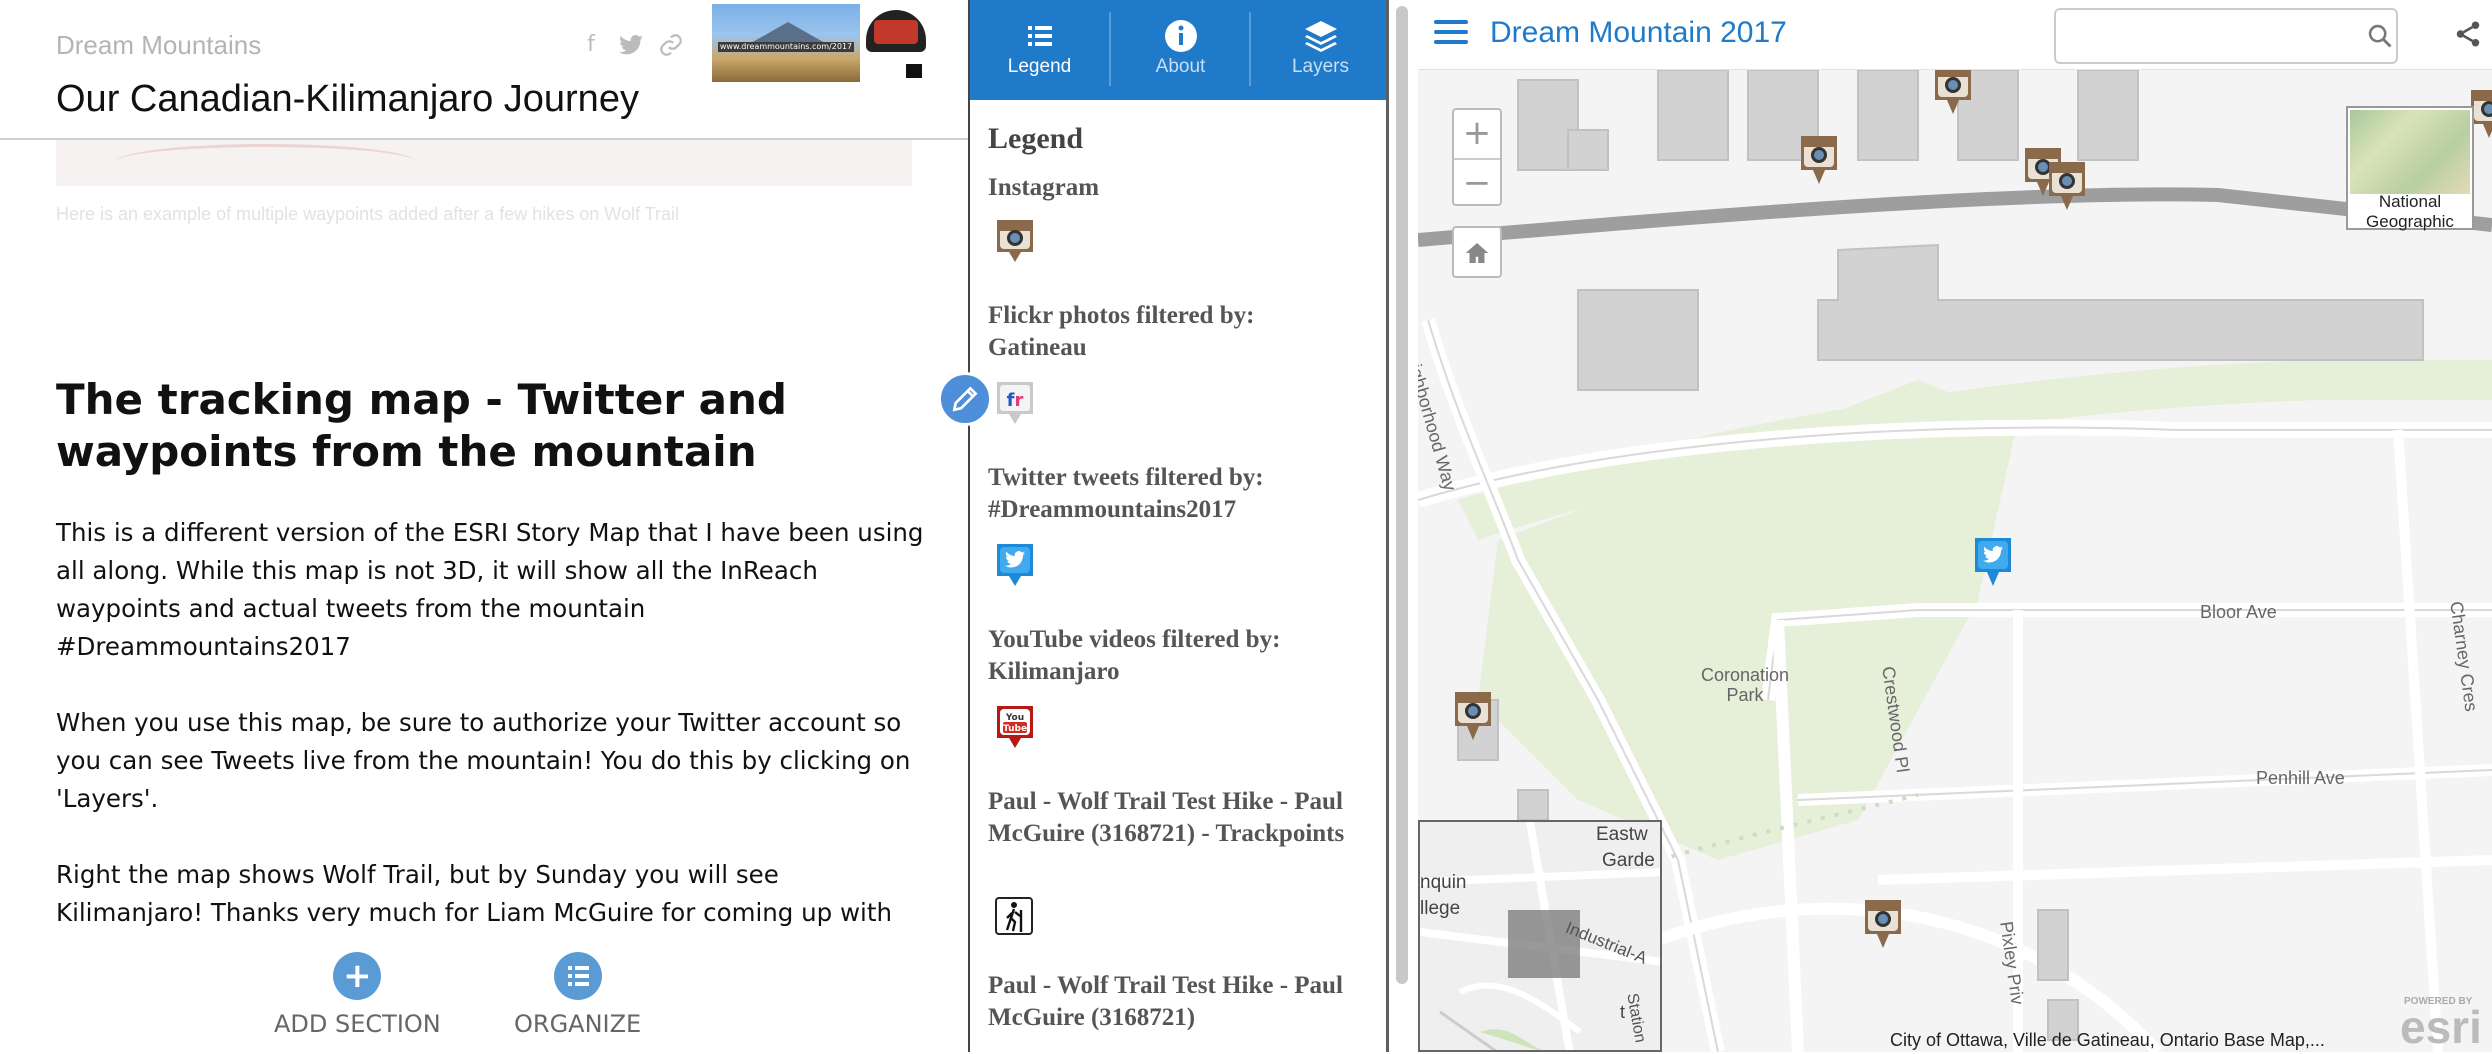 The width and height of the screenshot is (2492, 1054). Describe the element at coordinates (1134, 655) in the screenshot. I see `legend-layer-label: YouTube videos filtered by: Kilimanjaro` at that location.